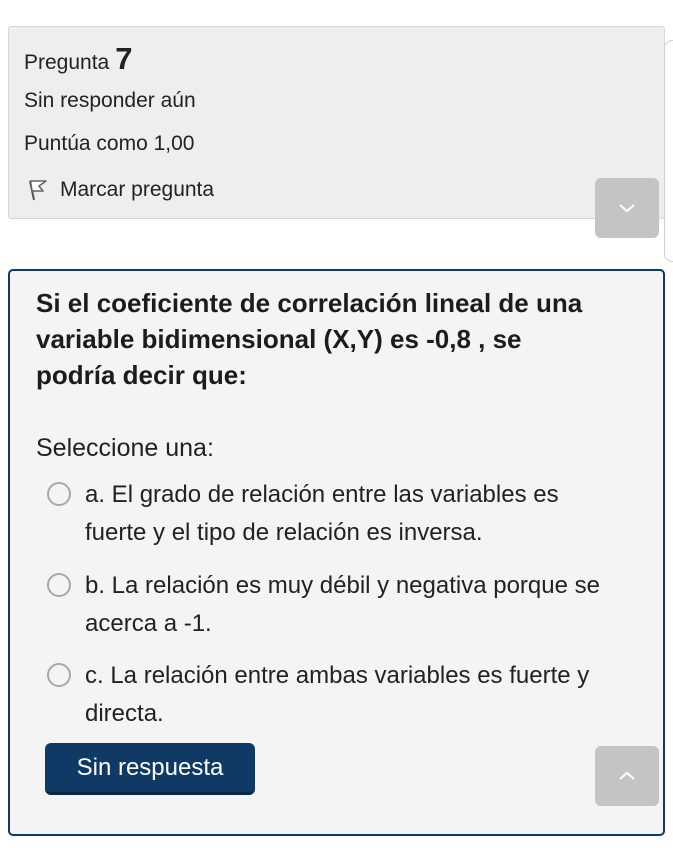 The width and height of the screenshot is (673, 848). What do you see at coordinates (668, 151) in the screenshot?
I see `side-drawer-edge` at bounding box center [668, 151].